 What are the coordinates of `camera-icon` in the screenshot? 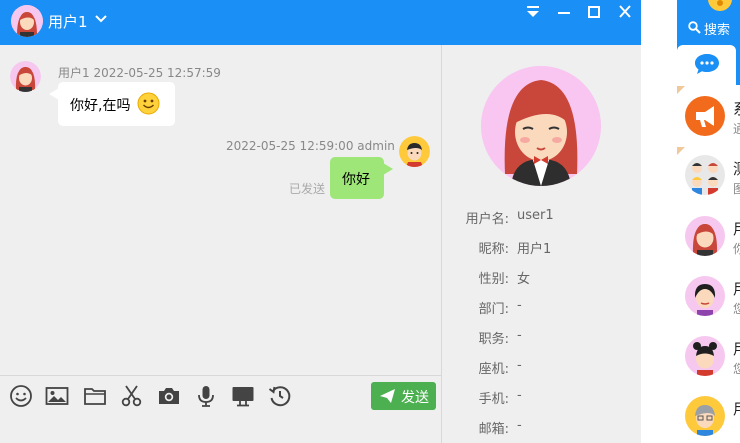 It's located at (169, 396).